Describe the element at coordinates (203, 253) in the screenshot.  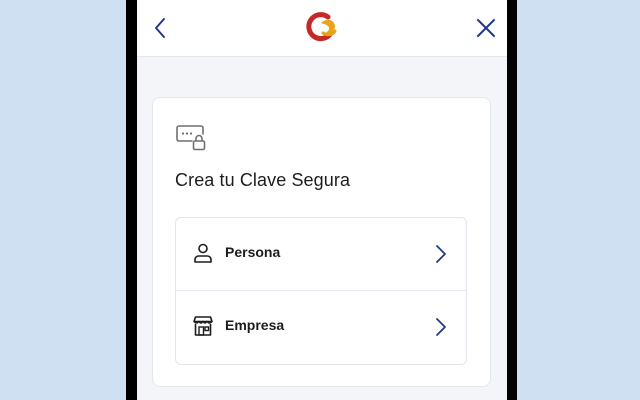
I see `person-icon` at that location.